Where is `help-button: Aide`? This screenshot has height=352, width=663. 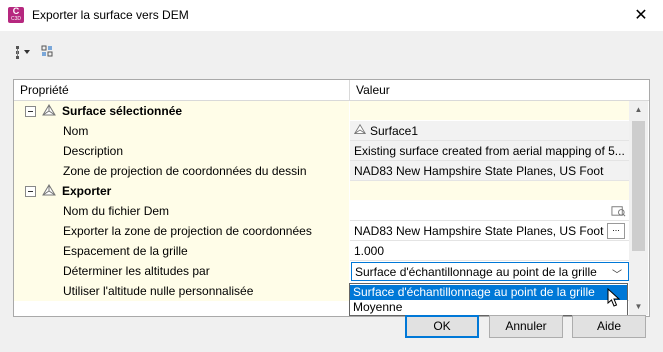
help-button: Aide is located at coordinates (609, 326).